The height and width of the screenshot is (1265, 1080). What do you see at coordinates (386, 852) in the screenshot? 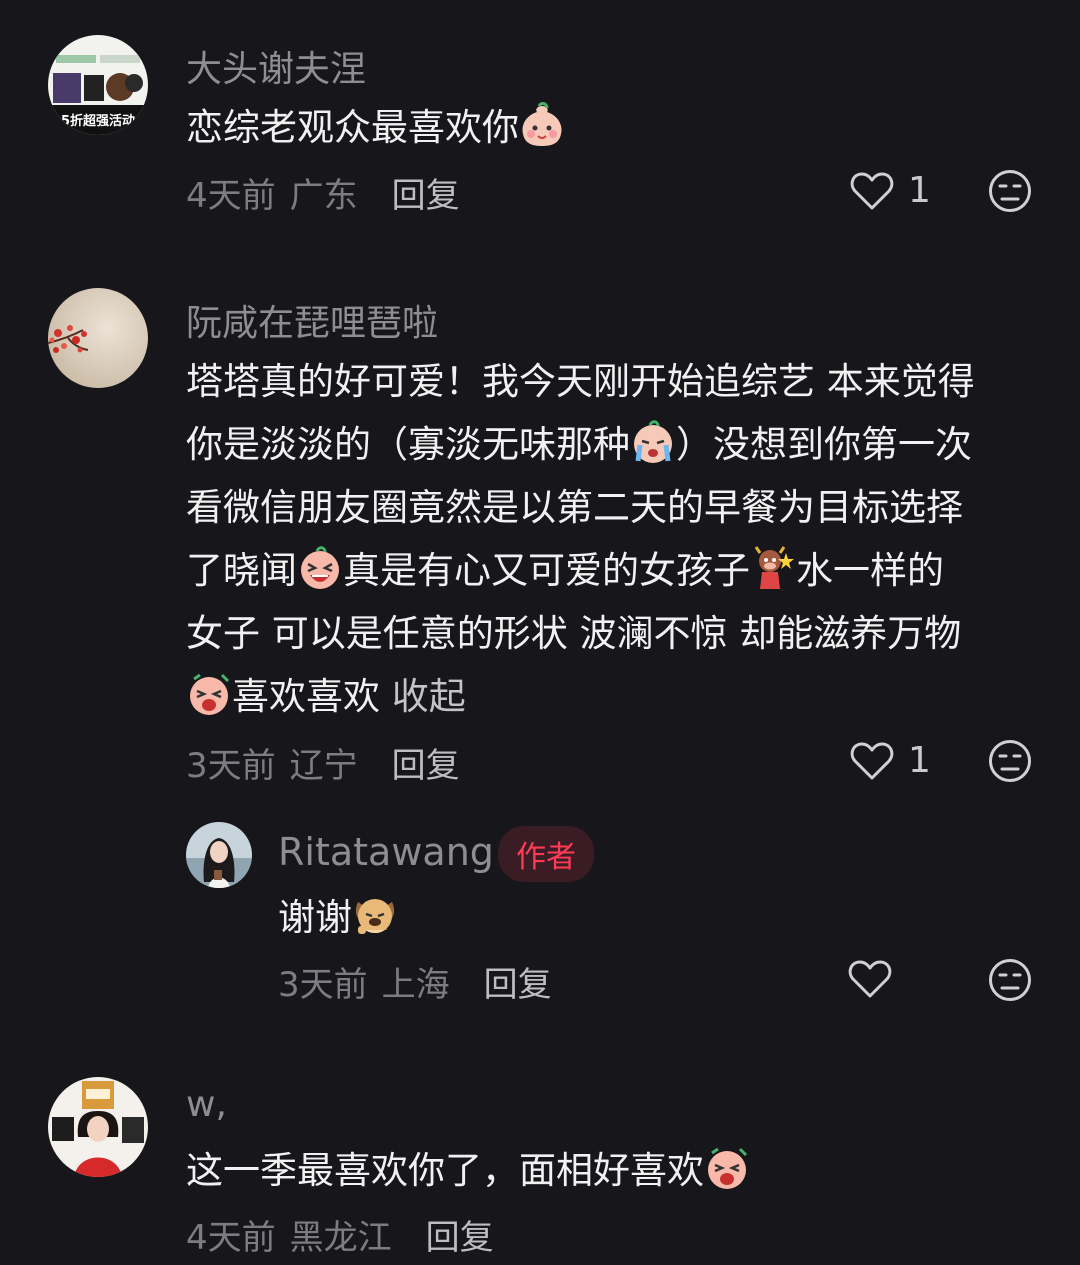
I see `username: Ritatawang` at bounding box center [386, 852].